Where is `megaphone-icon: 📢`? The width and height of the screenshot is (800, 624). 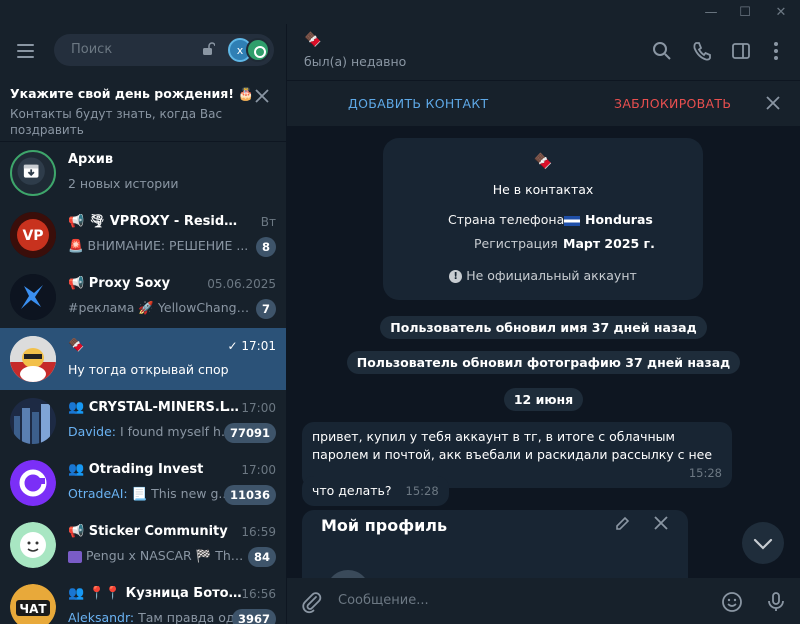 megaphone-icon: 📢 is located at coordinates (76, 221).